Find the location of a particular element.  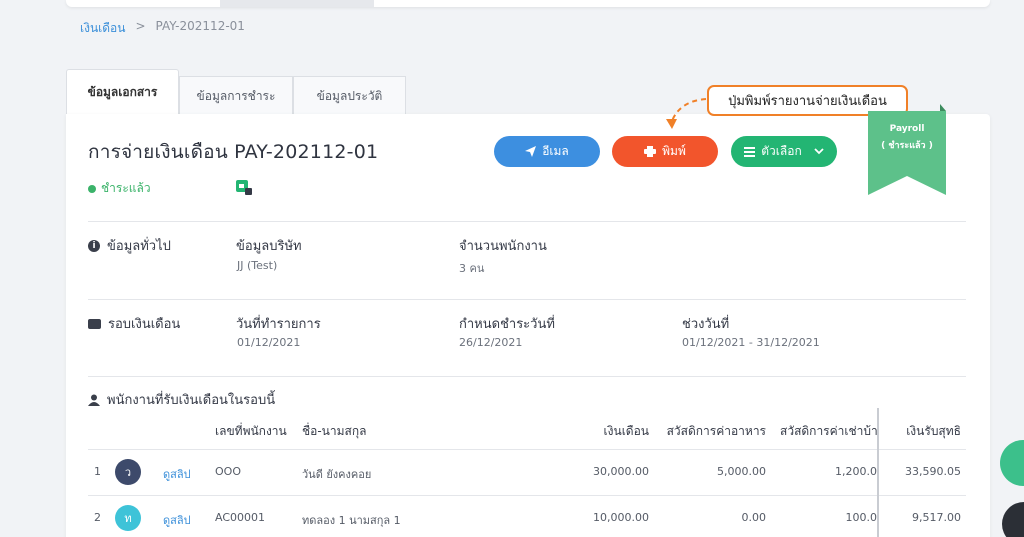

options-button-label: ตัวเลือก is located at coordinates (781, 151).